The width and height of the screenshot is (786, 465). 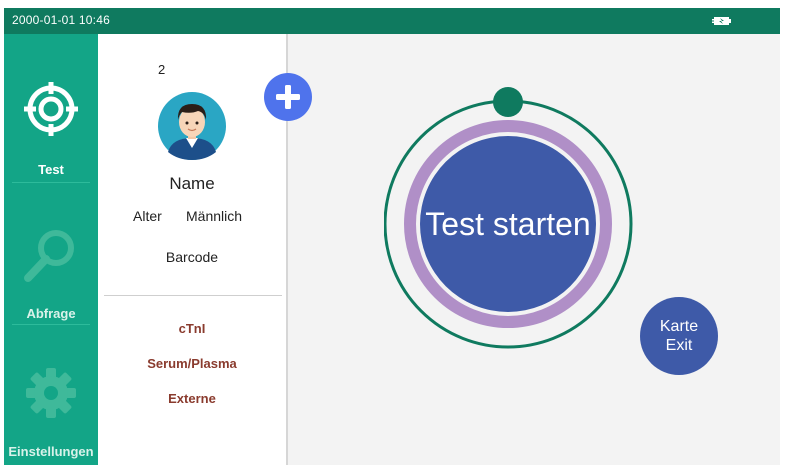 What do you see at coordinates (162, 69) in the screenshot?
I see `patient-number: 2` at bounding box center [162, 69].